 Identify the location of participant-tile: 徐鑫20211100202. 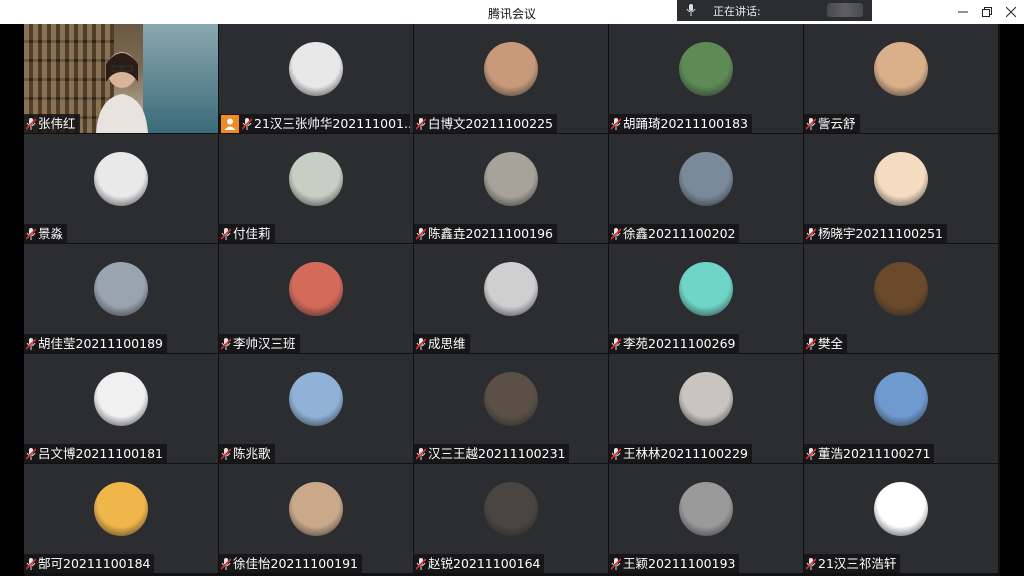
(706, 189).